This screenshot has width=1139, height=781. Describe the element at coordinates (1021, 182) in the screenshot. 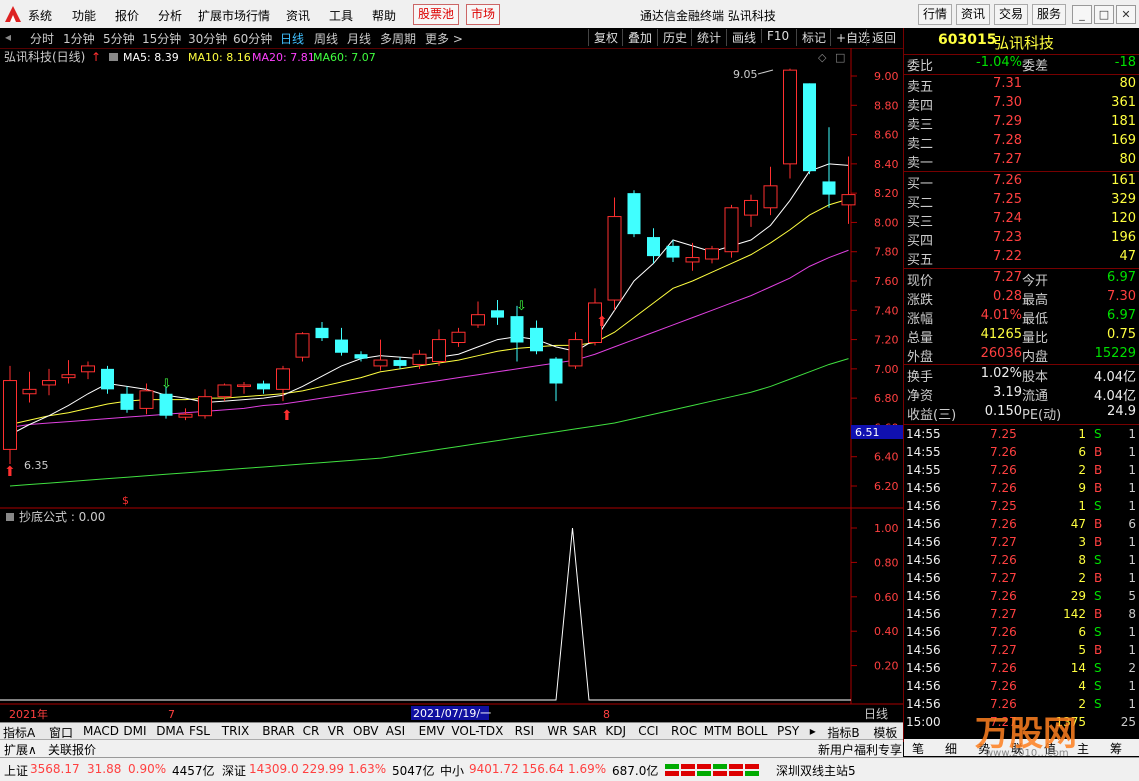

I see `buy-order-row: 买一 7.26 161` at that location.